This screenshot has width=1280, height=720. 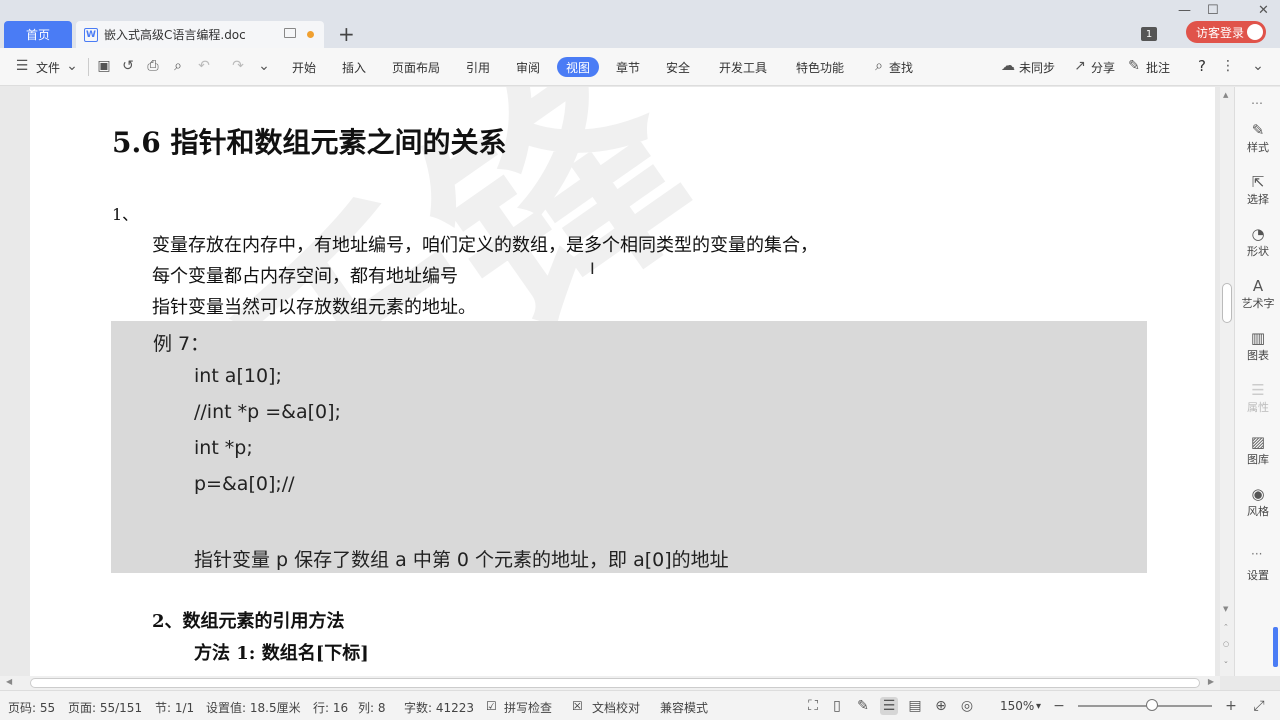 What do you see at coordinates (1255, 32) in the screenshot?
I see `avatar` at bounding box center [1255, 32].